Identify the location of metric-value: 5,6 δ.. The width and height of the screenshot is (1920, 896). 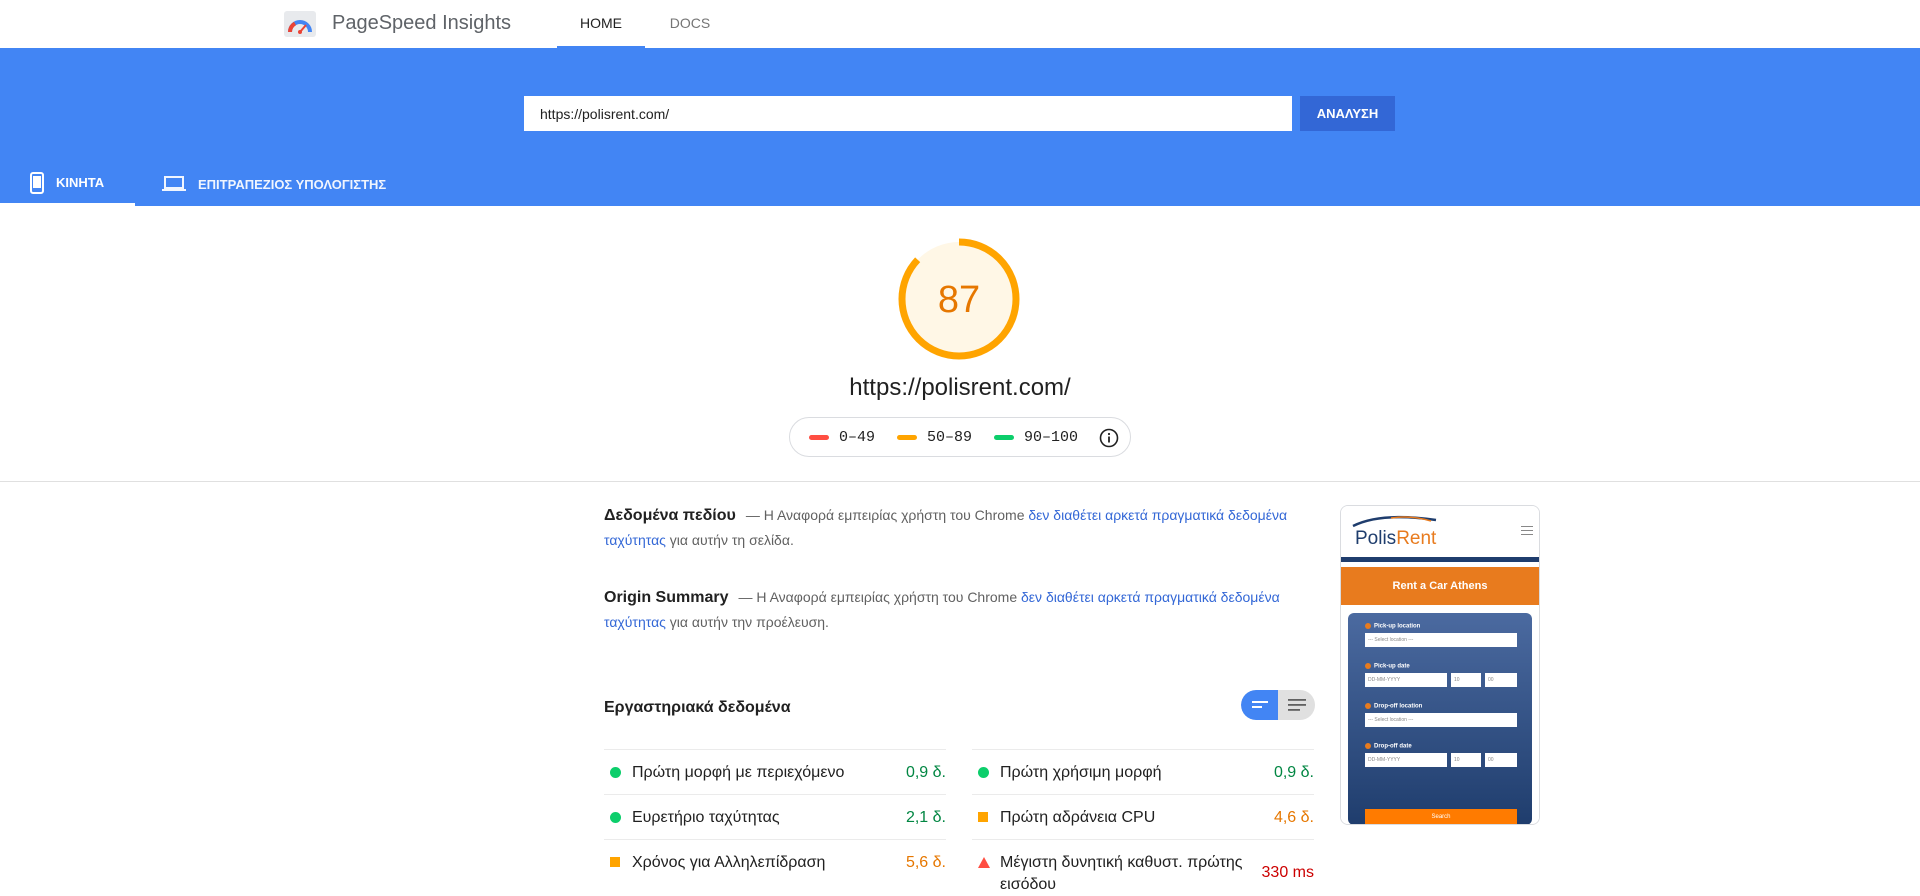
(925, 862).